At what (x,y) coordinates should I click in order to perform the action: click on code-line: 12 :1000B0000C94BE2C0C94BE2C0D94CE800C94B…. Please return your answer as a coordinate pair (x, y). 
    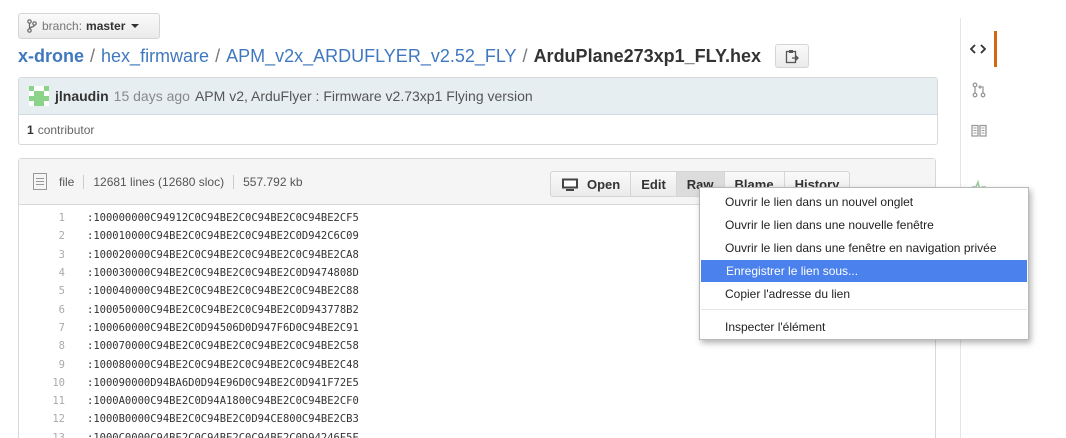
    Looking at the image, I should click on (477, 419).